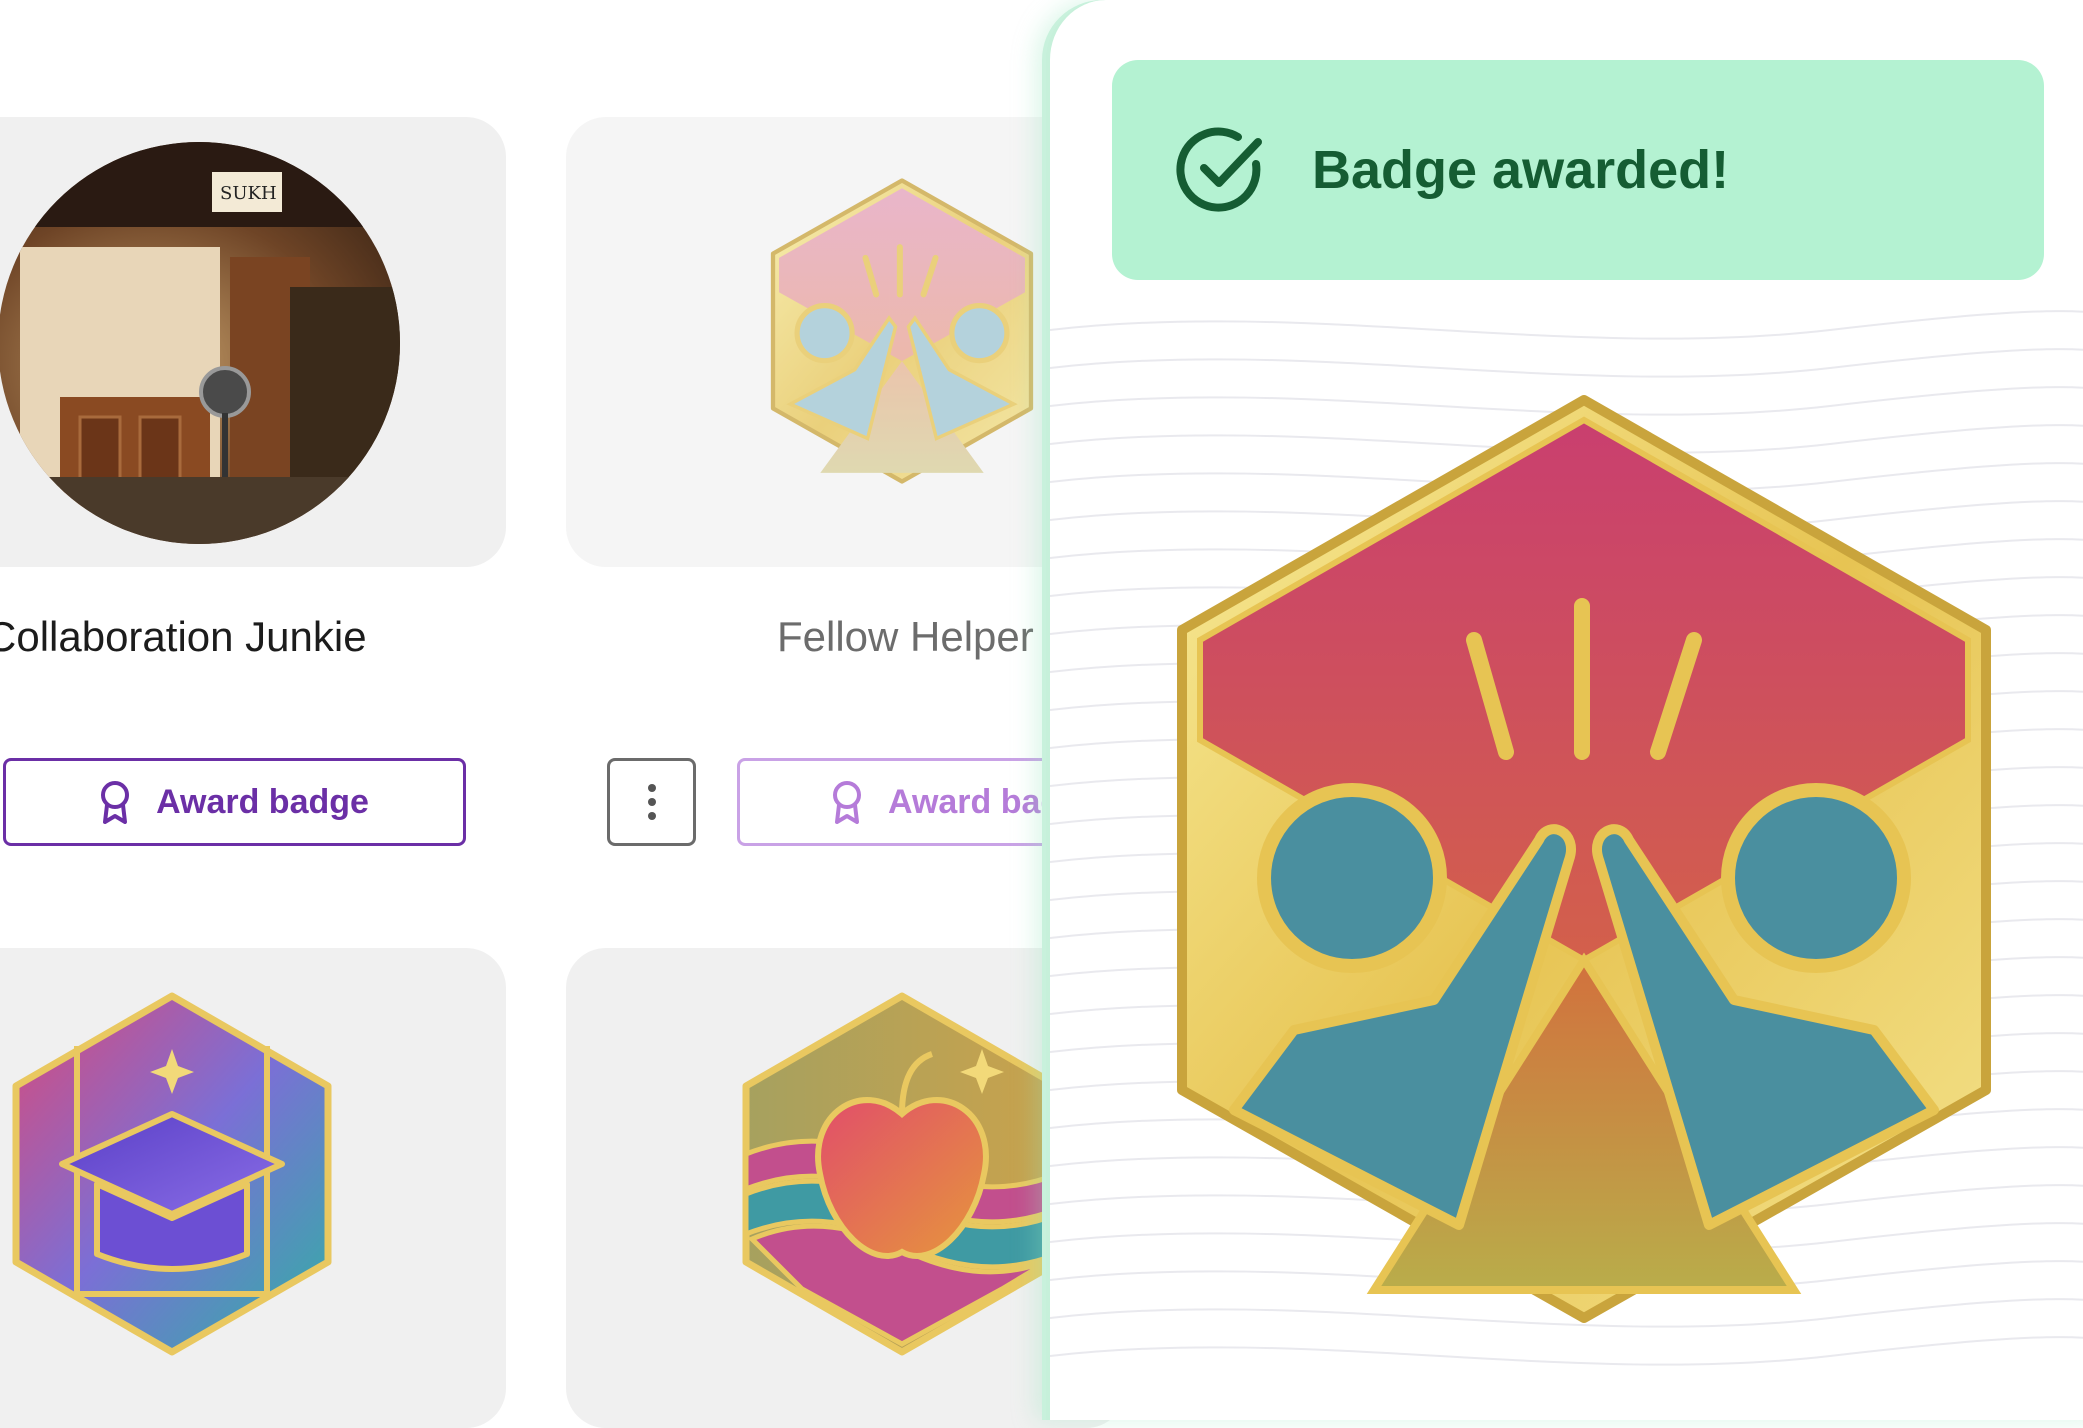 The width and height of the screenshot is (2083, 1428). Describe the element at coordinates (902, 1174) in the screenshot. I see `apple-badge` at that location.